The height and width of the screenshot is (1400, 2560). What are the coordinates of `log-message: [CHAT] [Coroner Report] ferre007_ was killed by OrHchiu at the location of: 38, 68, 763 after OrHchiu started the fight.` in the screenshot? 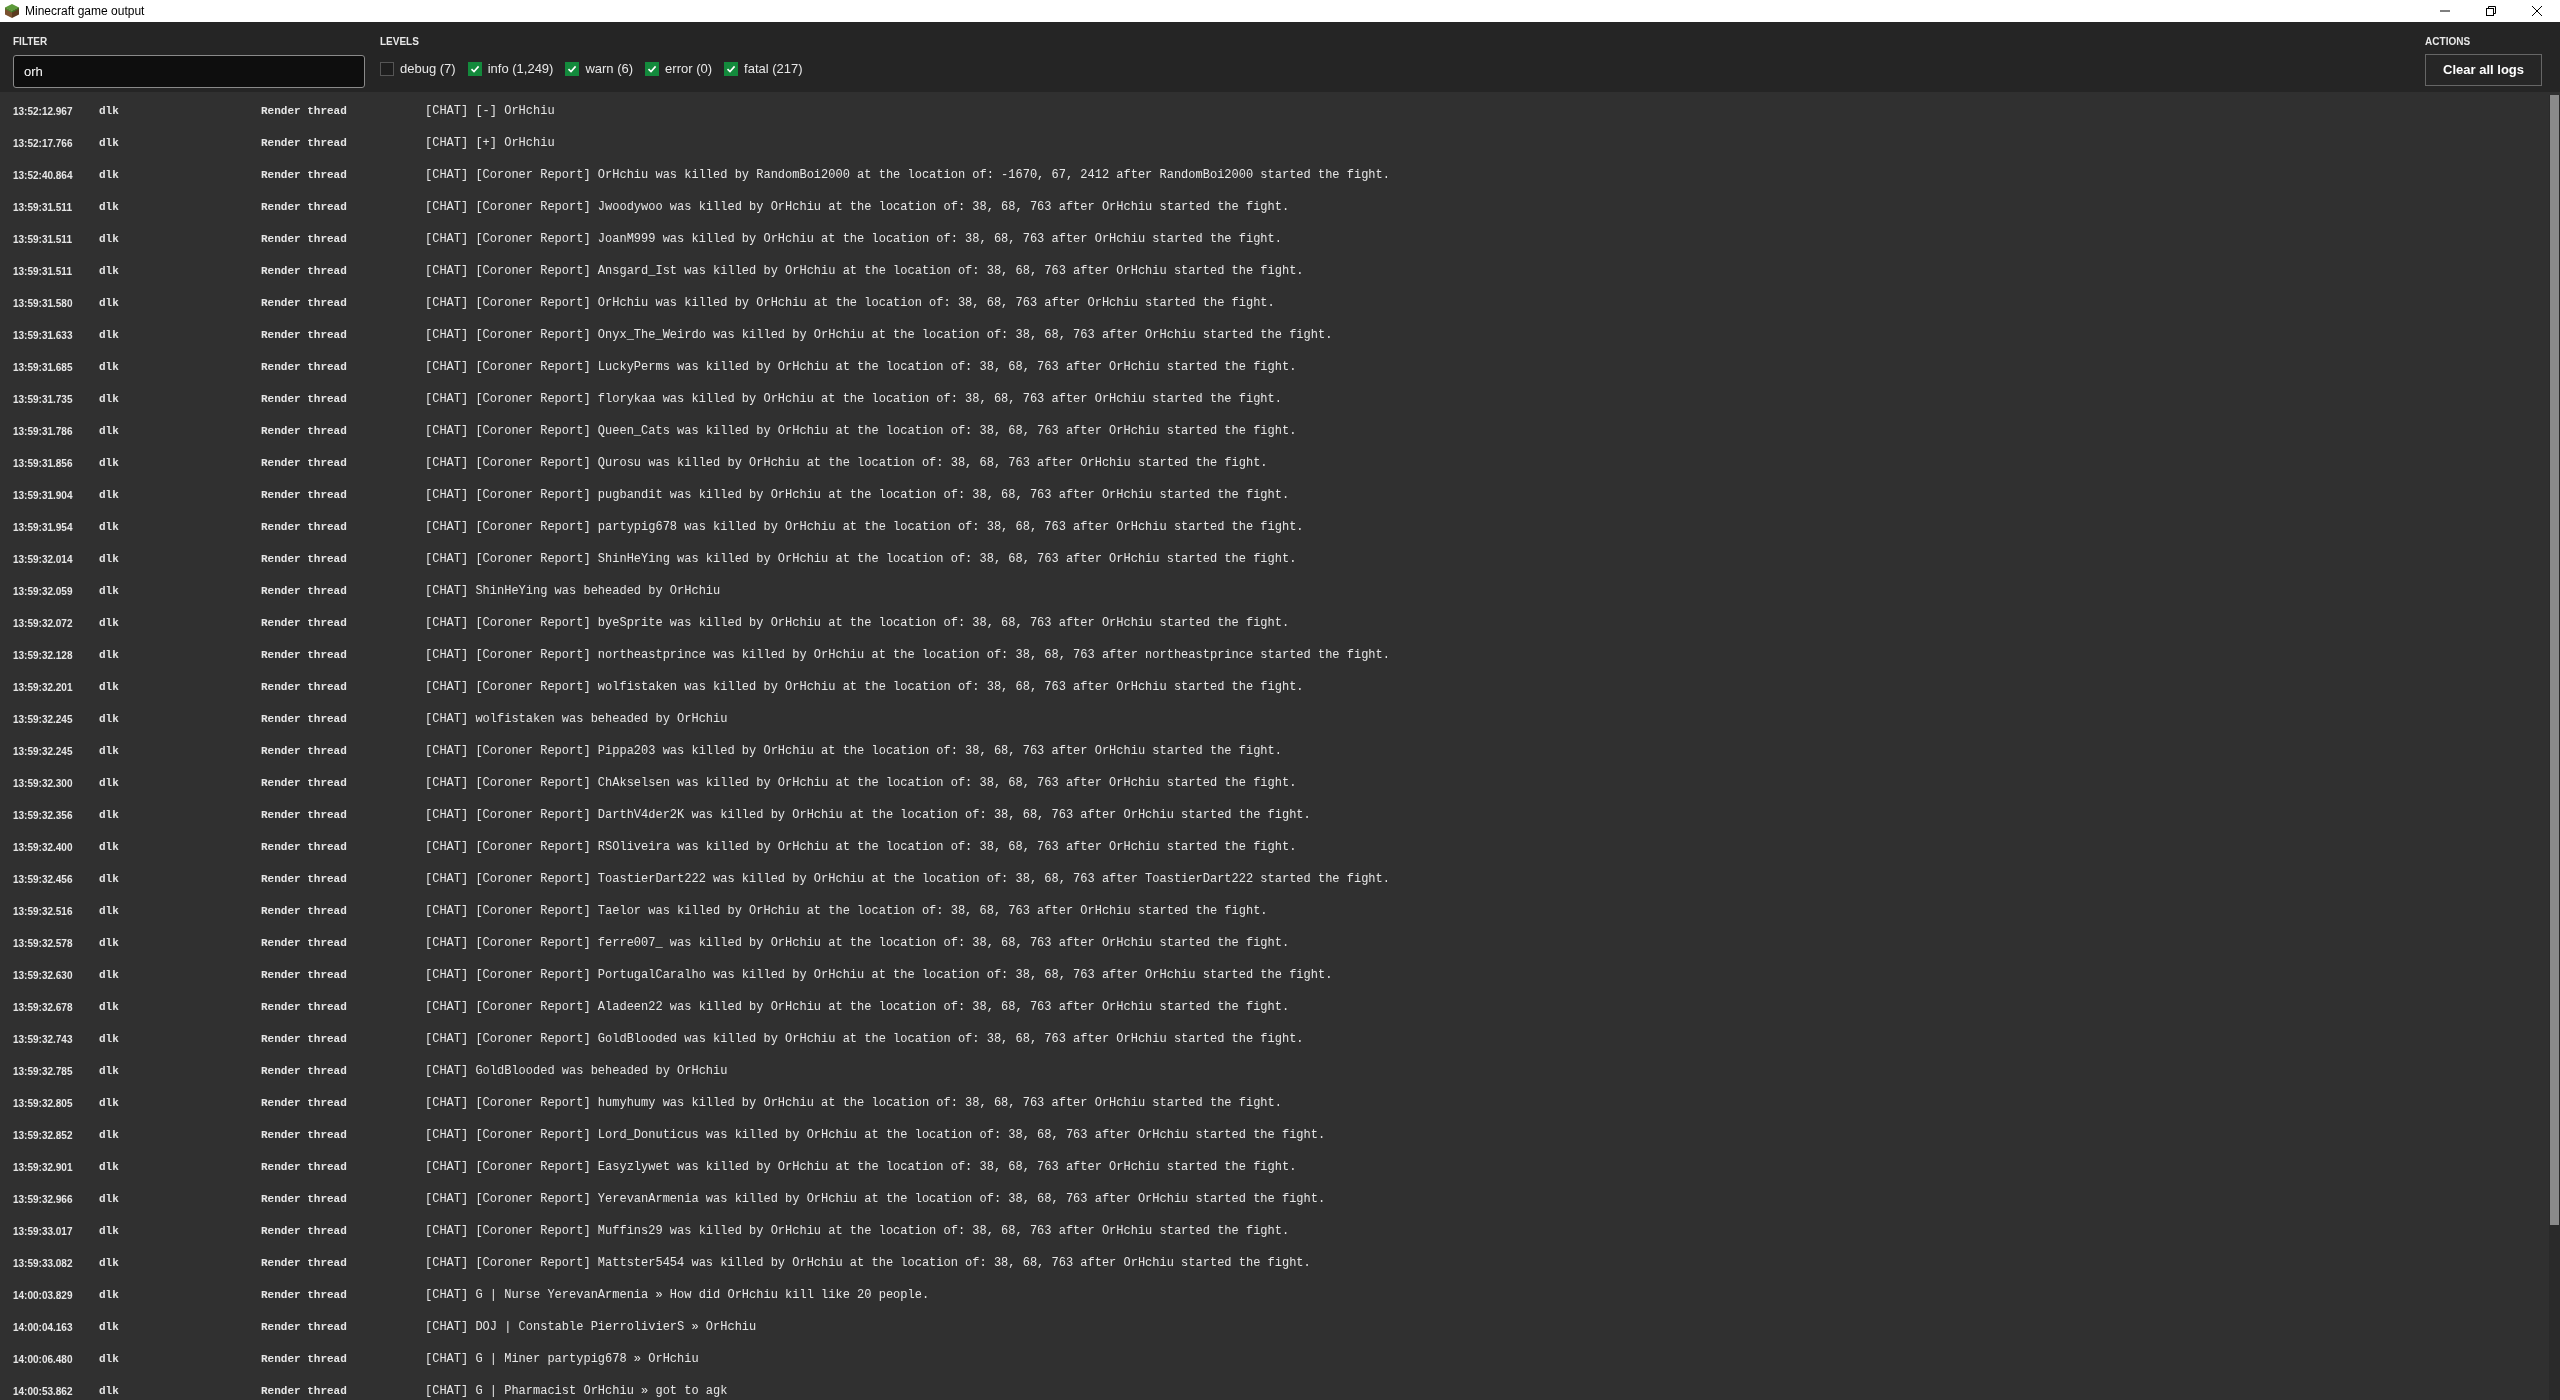 It's located at (857, 943).